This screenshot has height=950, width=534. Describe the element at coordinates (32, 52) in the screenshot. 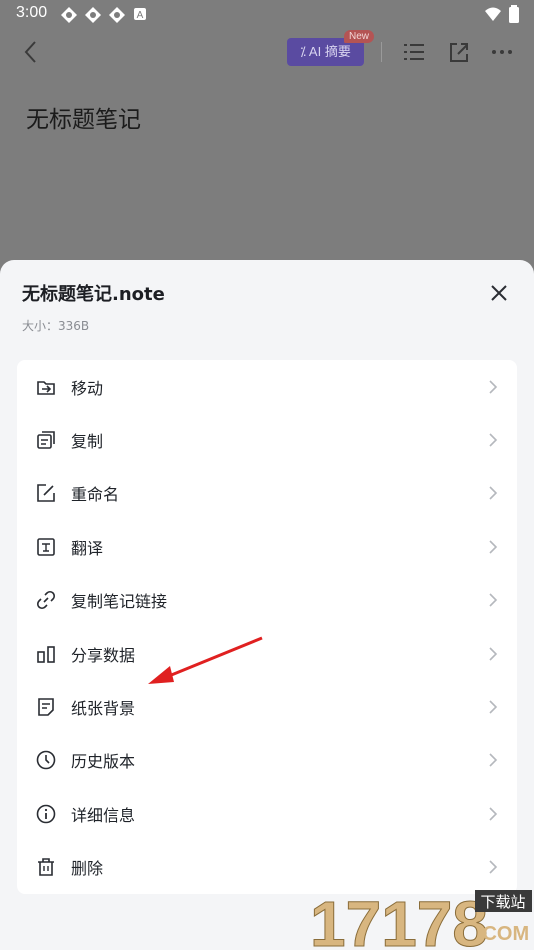

I see `back-arrow-icon` at that location.